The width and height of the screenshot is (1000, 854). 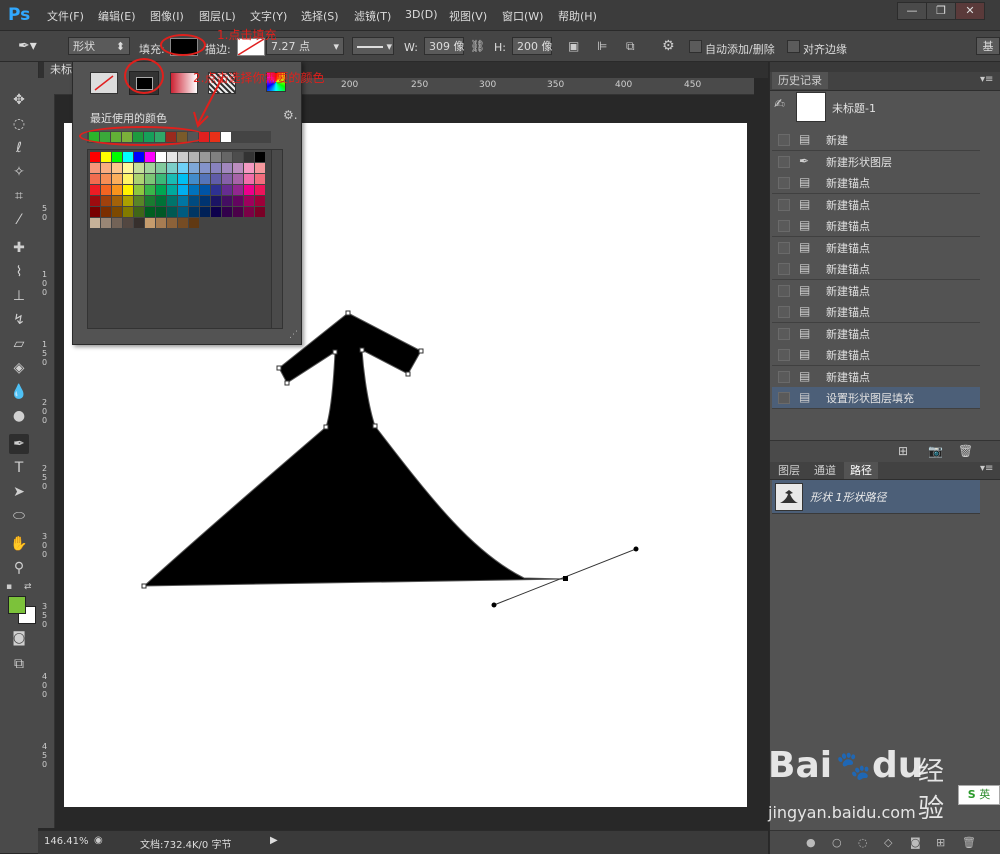 What do you see at coordinates (19, 416) in the screenshot?
I see `dodge-tool-icon: ●` at bounding box center [19, 416].